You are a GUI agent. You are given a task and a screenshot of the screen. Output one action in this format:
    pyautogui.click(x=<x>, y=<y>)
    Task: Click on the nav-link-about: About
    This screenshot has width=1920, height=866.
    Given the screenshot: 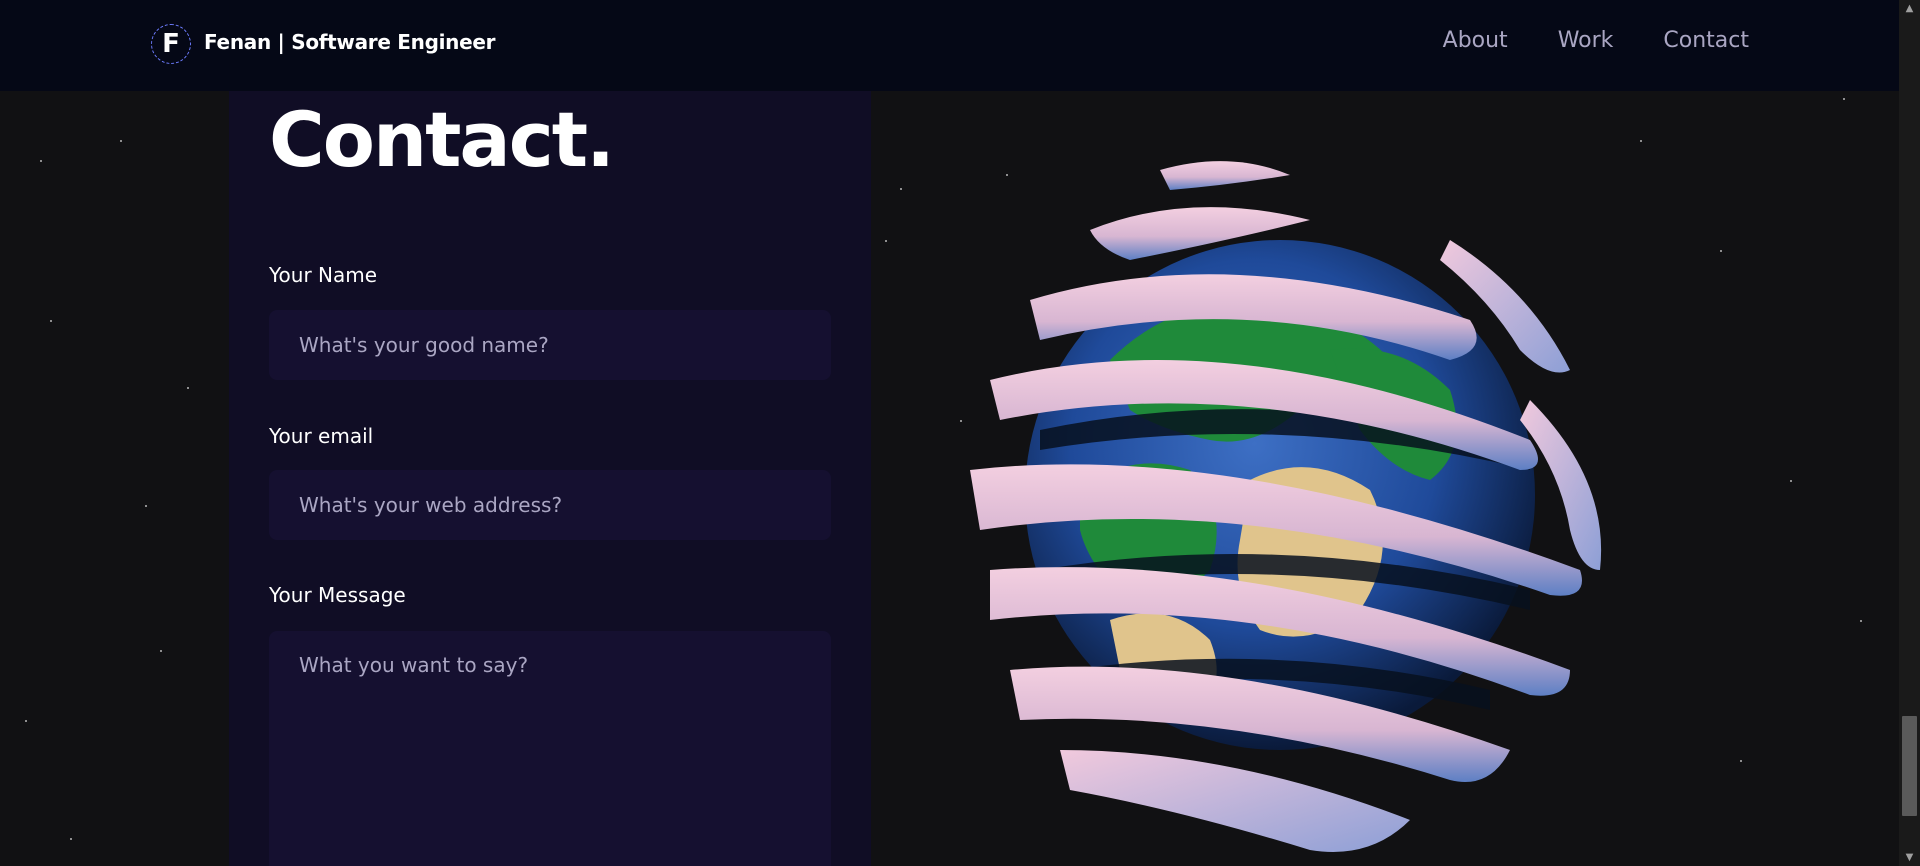 What is the action you would take?
    pyautogui.click(x=1475, y=40)
    